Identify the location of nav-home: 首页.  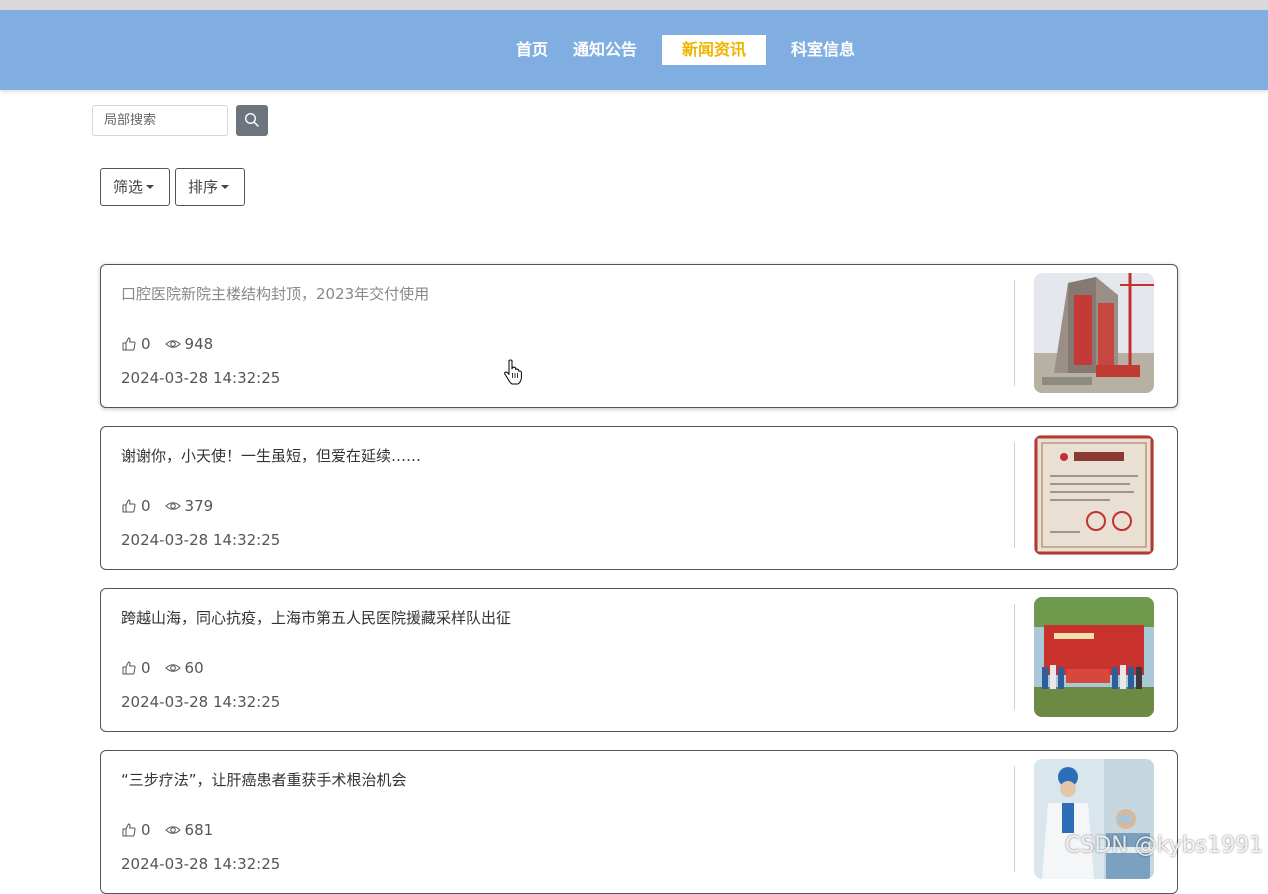
(532, 50).